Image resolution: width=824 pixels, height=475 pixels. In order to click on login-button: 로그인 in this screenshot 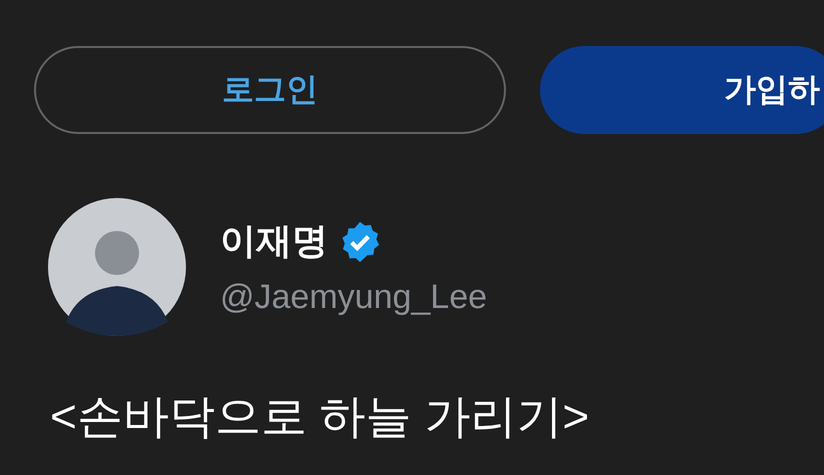, I will do `click(270, 90)`.